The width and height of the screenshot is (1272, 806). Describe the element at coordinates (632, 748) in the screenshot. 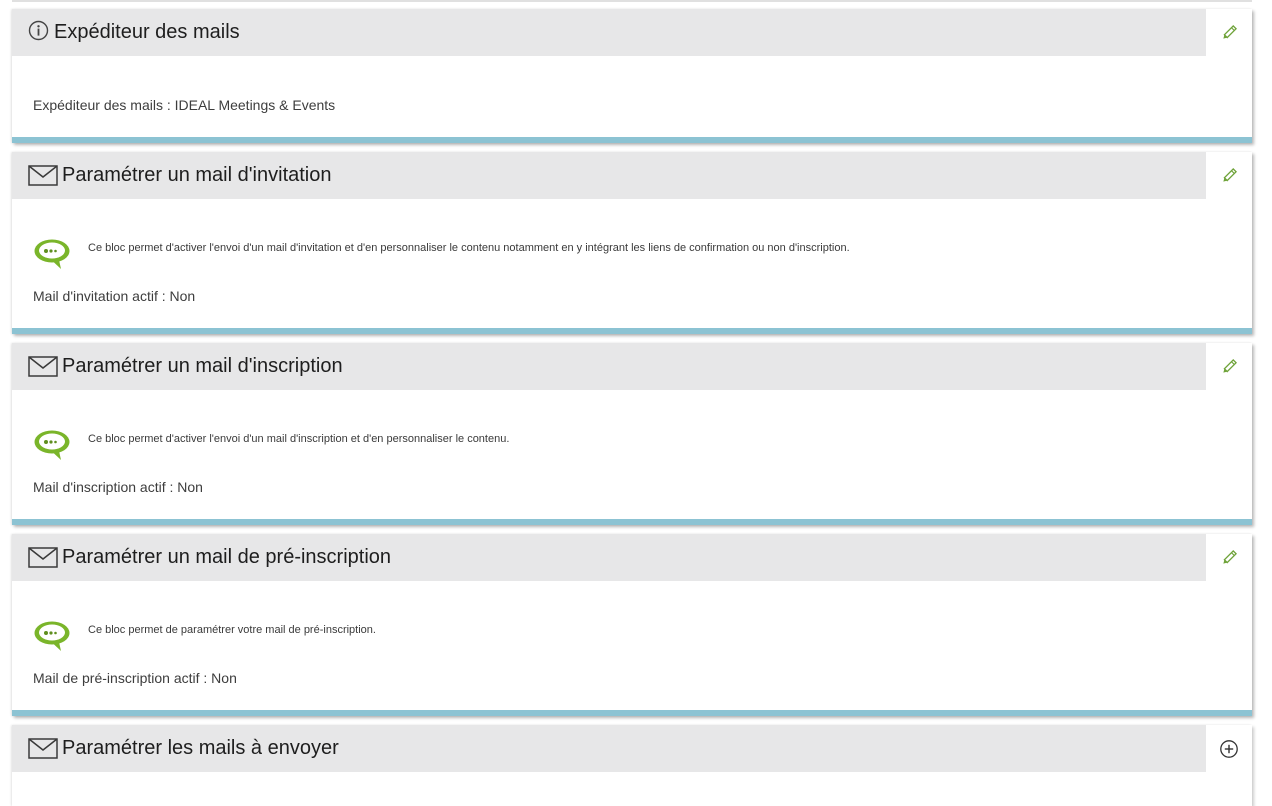

I see `mails-to-send-panel-header: Paramétrer les mails à envoyer` at that location.